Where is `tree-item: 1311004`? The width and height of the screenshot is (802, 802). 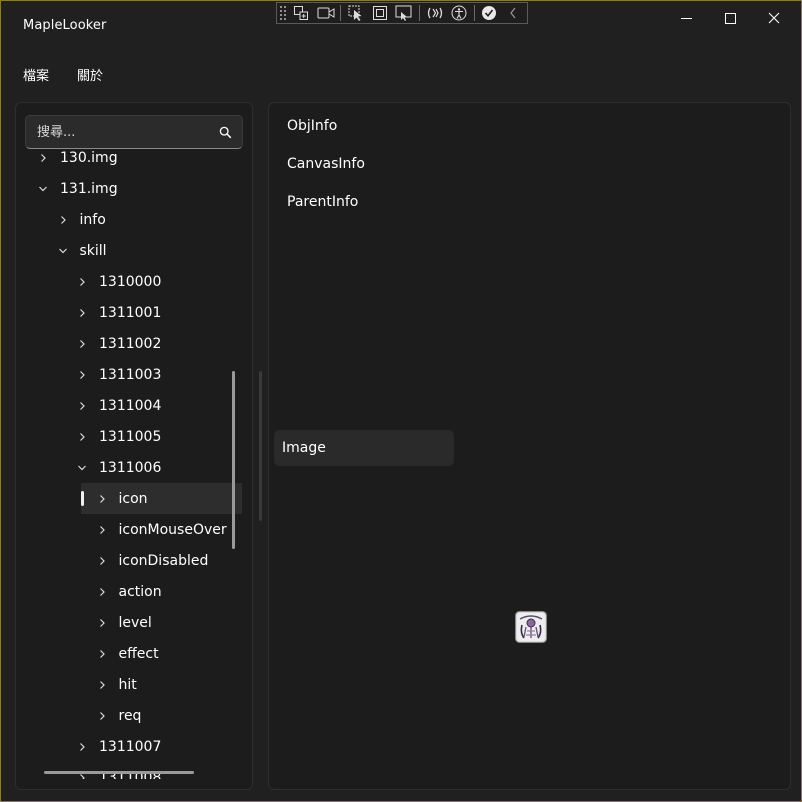
tree-item: 1311004 is located at coordinates (129, 405).